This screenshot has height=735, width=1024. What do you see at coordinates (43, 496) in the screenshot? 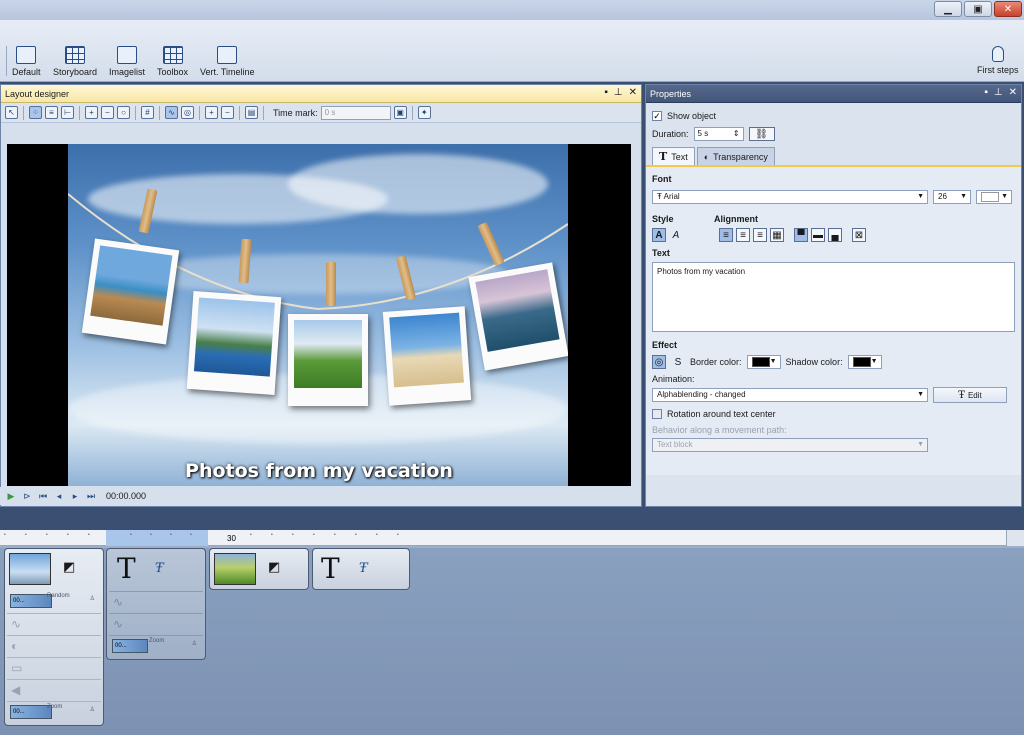
I see `skip-to-start-icon: ⏮` at bounding box center [43, 496].